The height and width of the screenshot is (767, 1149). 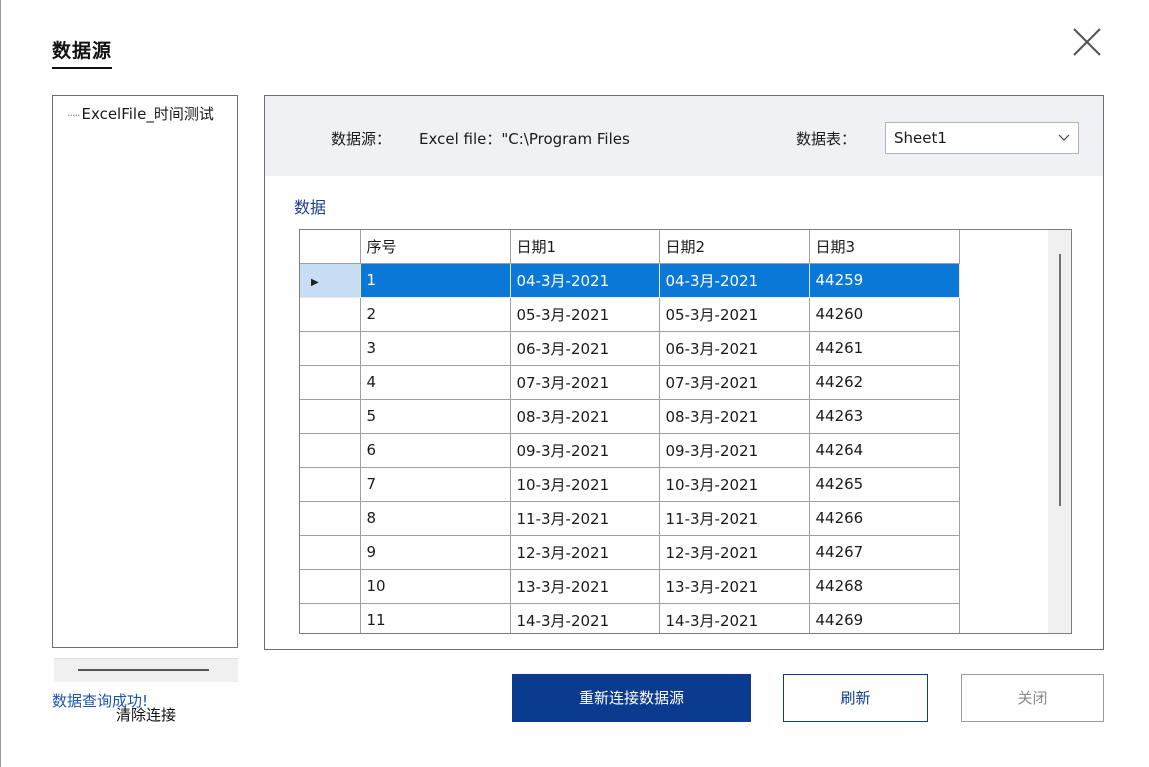 What do you see at coordinates (524, 139) in the screenshot?
I see `source-value: Excel file："C:\Program Files` at bounding box center [524, 139].